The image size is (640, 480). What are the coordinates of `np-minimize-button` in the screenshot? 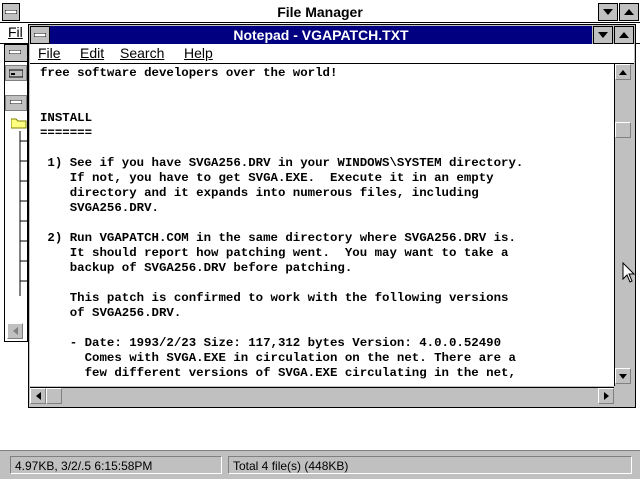 It's located at (603, 35).